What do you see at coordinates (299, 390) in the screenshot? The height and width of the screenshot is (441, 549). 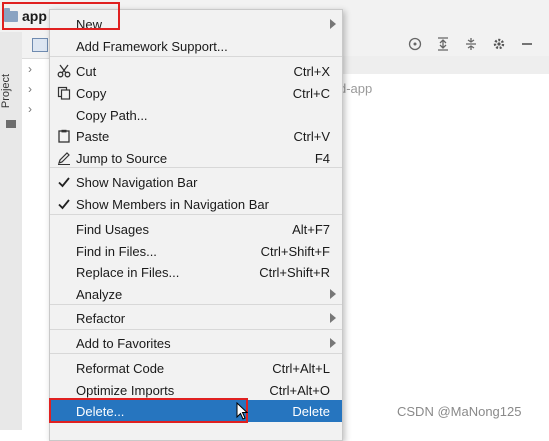 I see `menu-item-shortcut: Ctrl+Alt+O` at bounding box center [299, 390].